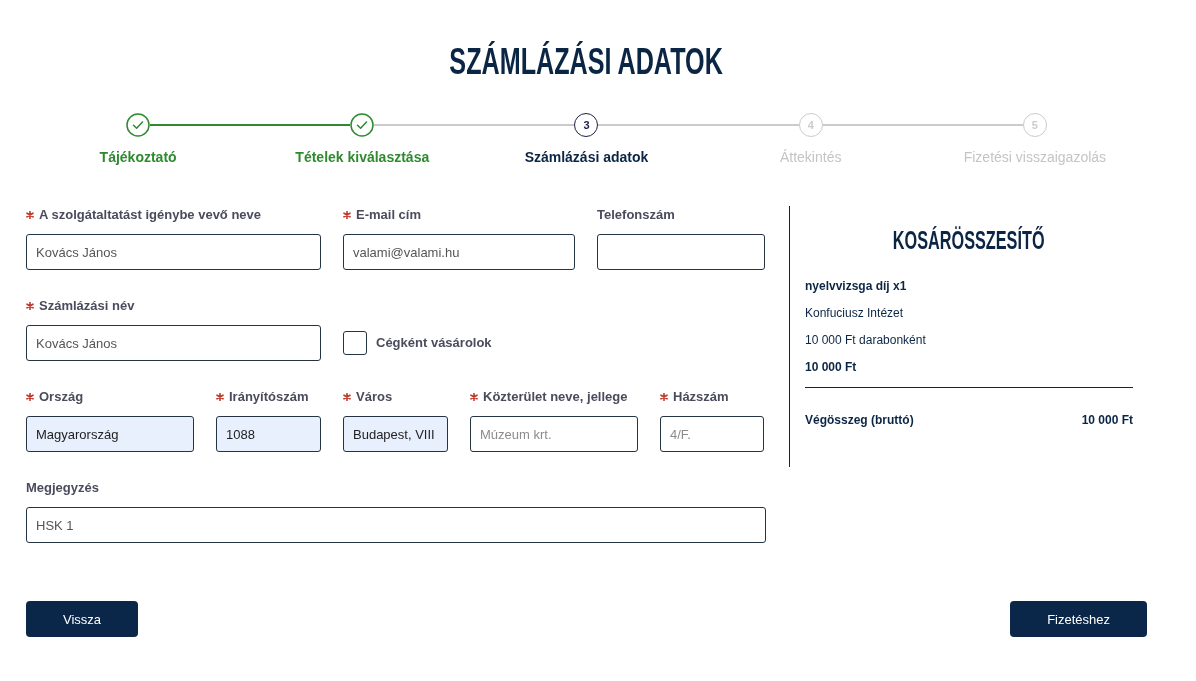 Image resolution: width=1196 pixels, height=681 pixels. What do you see at coordinates (681, 252) in the screenshot?
I see `input-field` at bounding box center [681, 252].